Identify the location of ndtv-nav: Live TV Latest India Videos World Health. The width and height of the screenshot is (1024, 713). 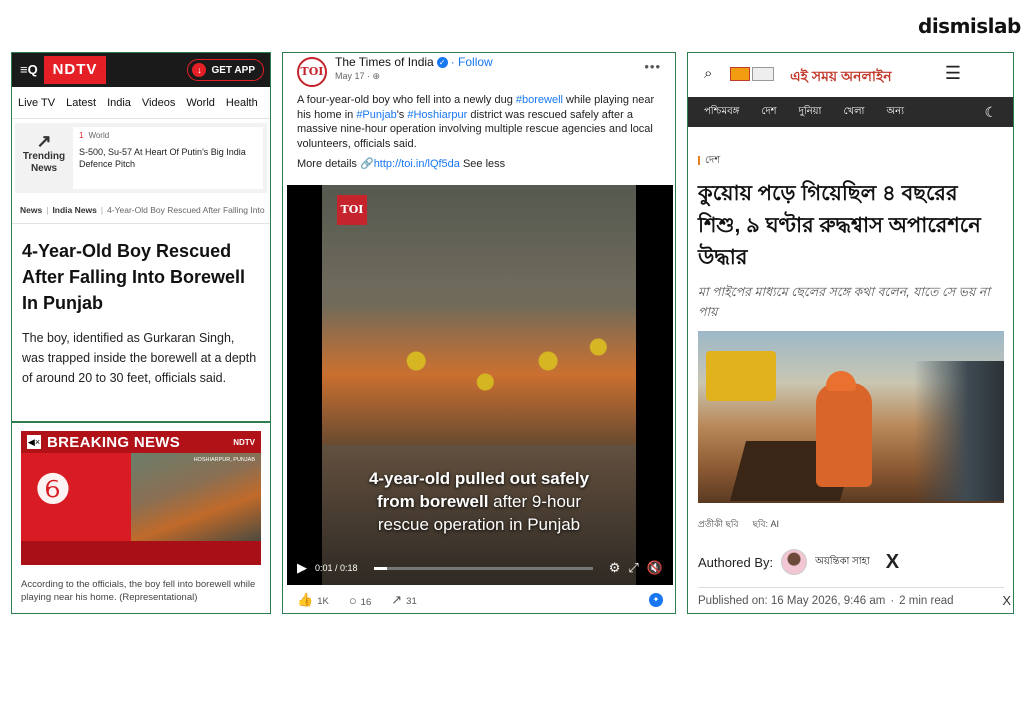
(141, 103).